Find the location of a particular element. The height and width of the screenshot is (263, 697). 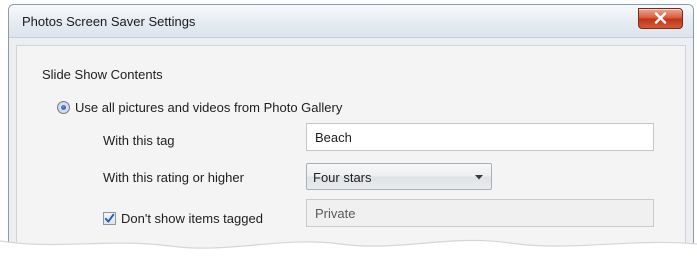

window-title: Photos Screen Saver Settings is located at coordinates (109, 21).